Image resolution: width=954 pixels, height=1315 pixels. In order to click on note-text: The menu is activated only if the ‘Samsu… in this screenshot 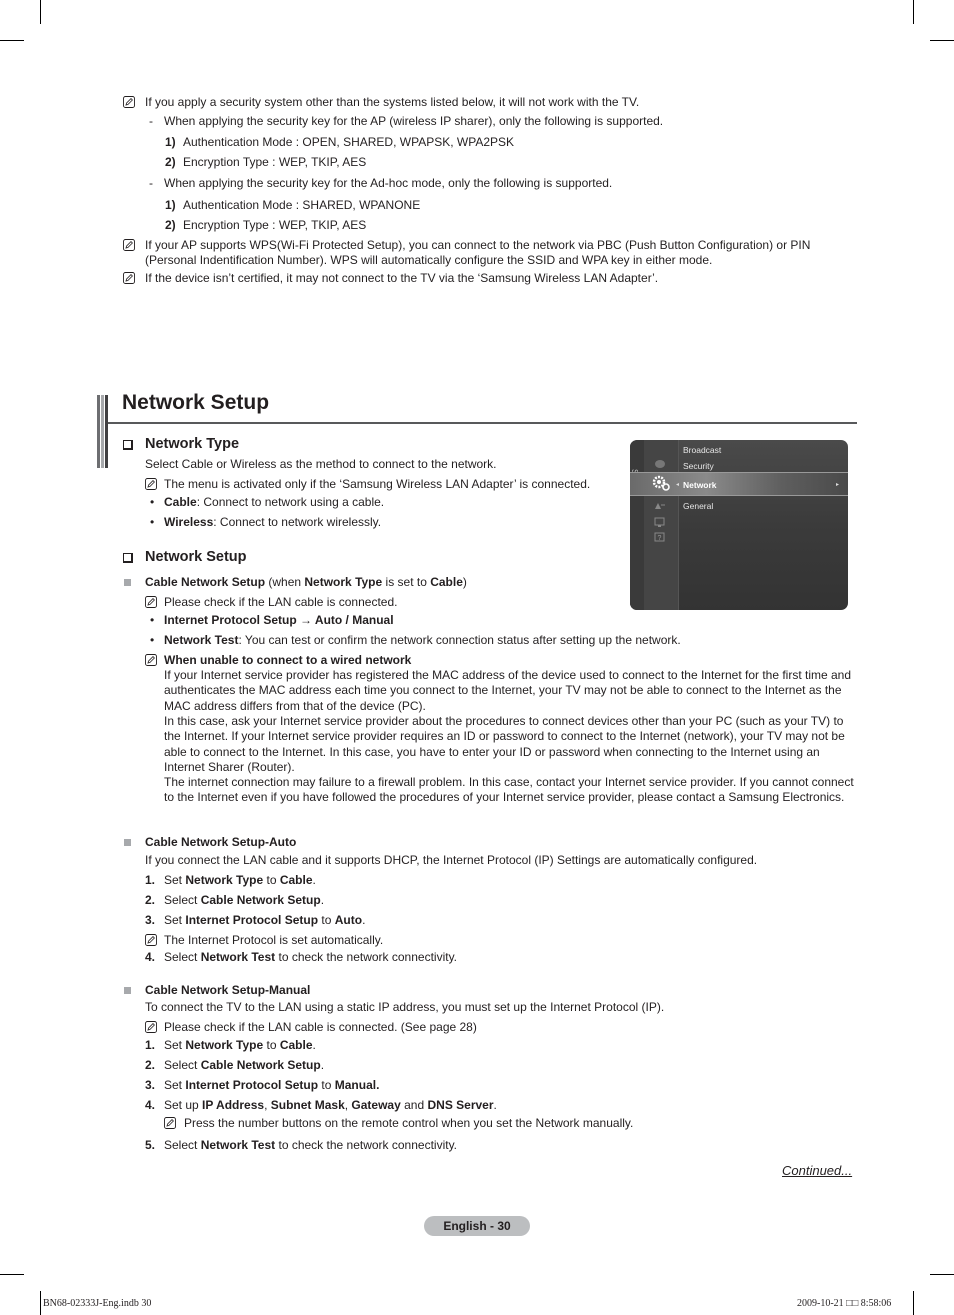, I will do `click(377, 484)`.